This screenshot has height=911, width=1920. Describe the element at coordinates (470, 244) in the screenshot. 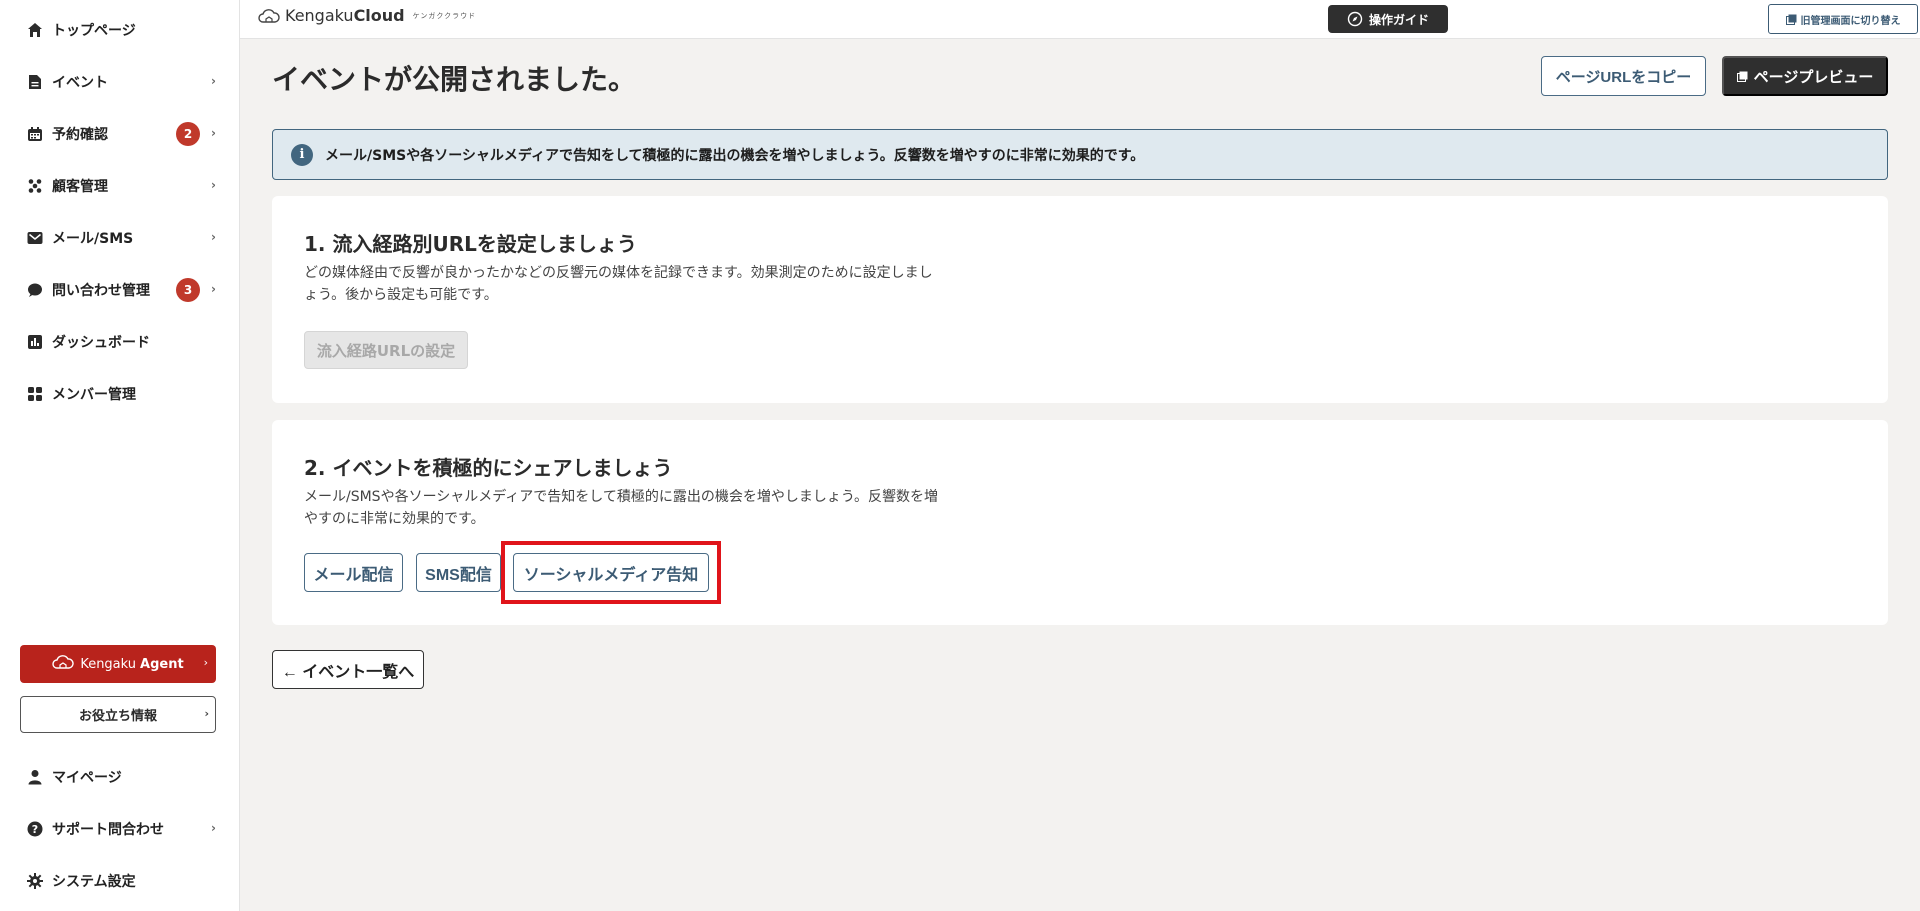

I see `tracking-url-heading: 1. 流入経路別URLを設定しましょう` at that location.